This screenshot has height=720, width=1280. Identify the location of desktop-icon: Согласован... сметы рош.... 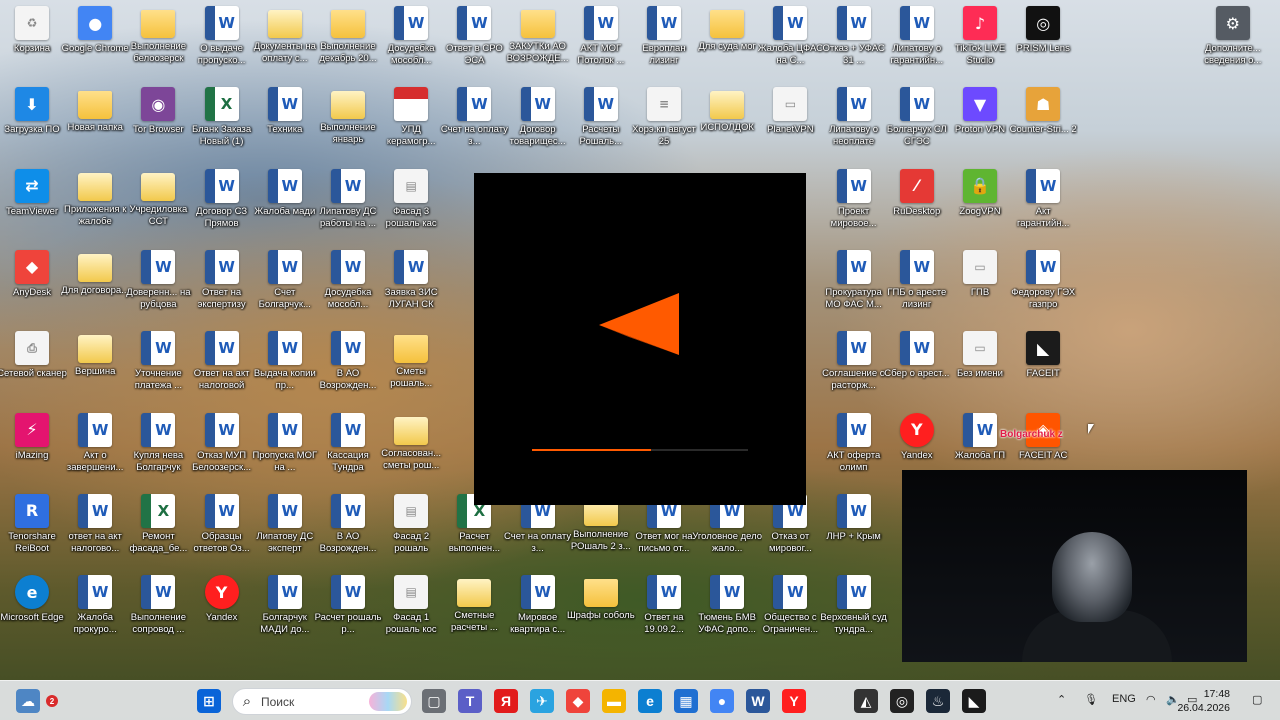
(411, 446).